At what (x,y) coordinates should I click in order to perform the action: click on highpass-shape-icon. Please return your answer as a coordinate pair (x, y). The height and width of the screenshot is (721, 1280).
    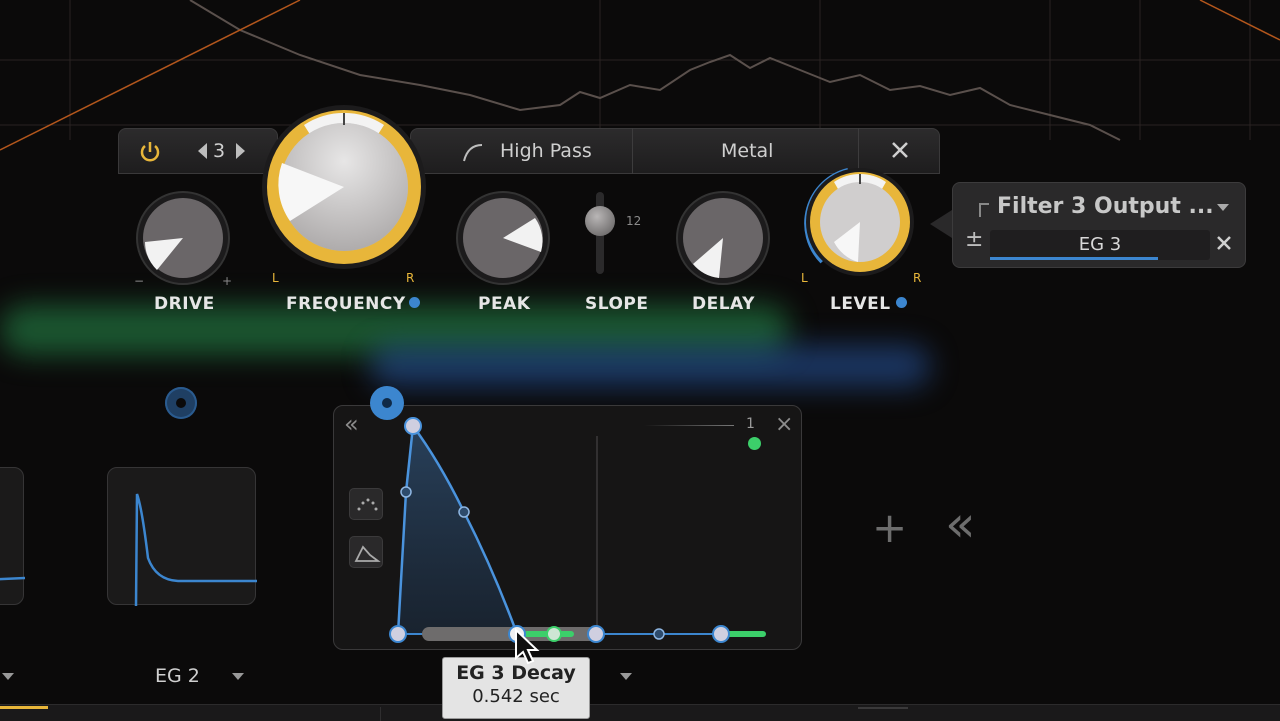
    Looking at the image, I should click on (474, 152).